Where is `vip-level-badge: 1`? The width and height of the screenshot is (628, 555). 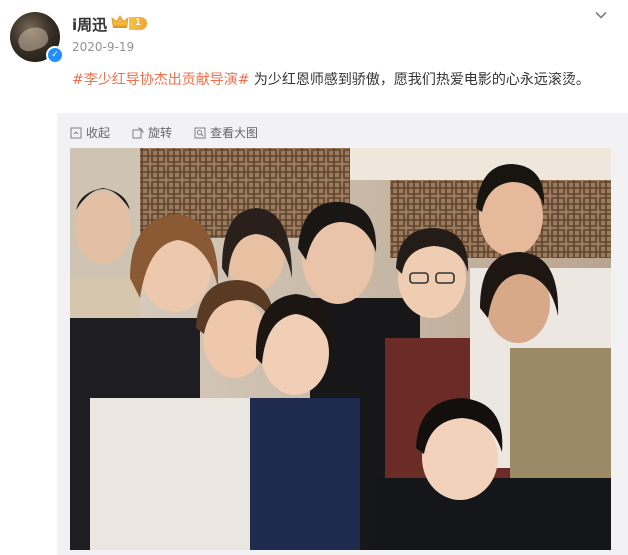
vip-level-badge: 1 is located at coordinates (138, 23).